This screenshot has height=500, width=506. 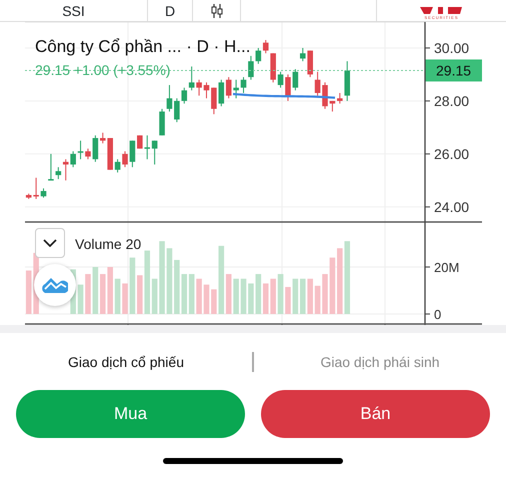 What do you see at coordinates (108, 244) in the screenshot?
I see `volume-legend: Volume 20` at bounding box center [108, 244].